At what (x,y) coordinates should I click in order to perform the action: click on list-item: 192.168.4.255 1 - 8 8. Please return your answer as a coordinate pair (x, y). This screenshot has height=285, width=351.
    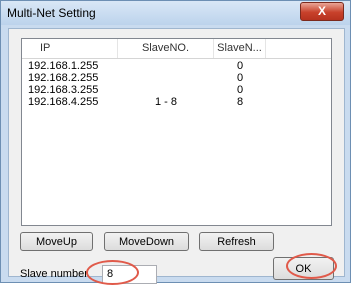
    Looking at the image, I should click on (176, 102).